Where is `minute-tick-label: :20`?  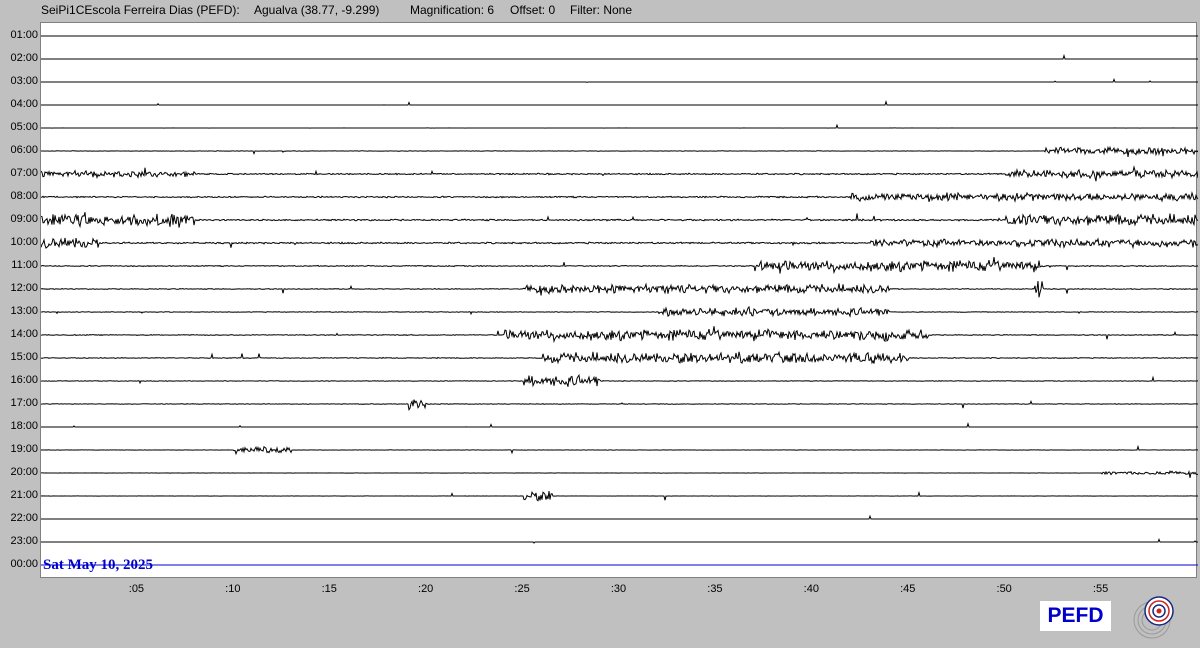
minute-tick-label: :20 is located at coordinates (426, 589).